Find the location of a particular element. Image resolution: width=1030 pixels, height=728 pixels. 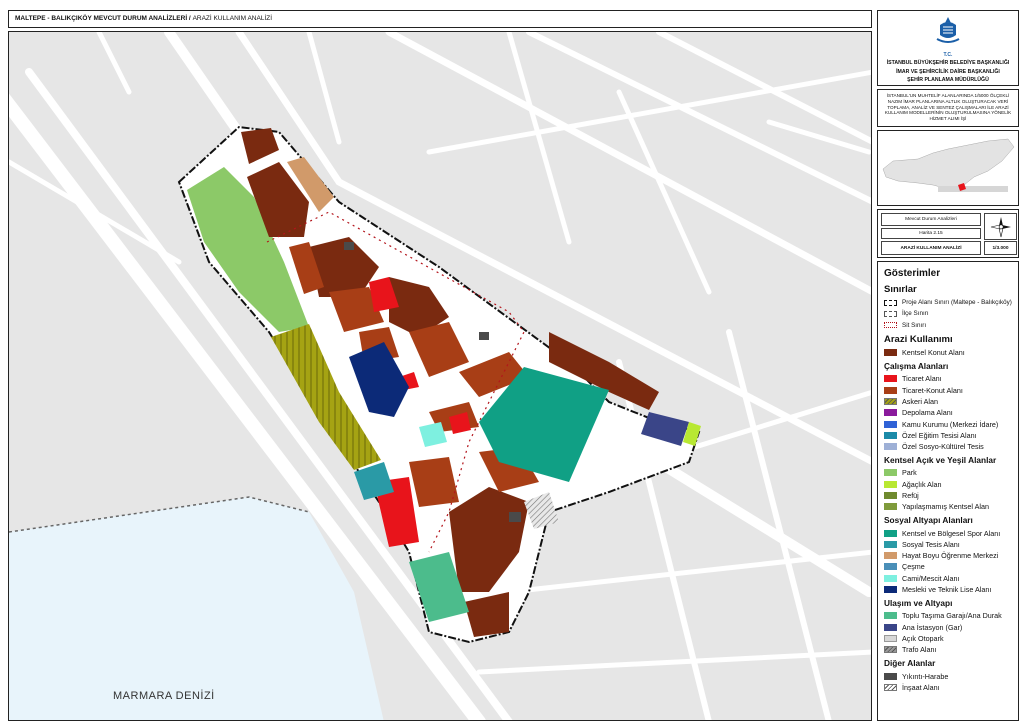

locator-map is located at coordinates (948, 168).